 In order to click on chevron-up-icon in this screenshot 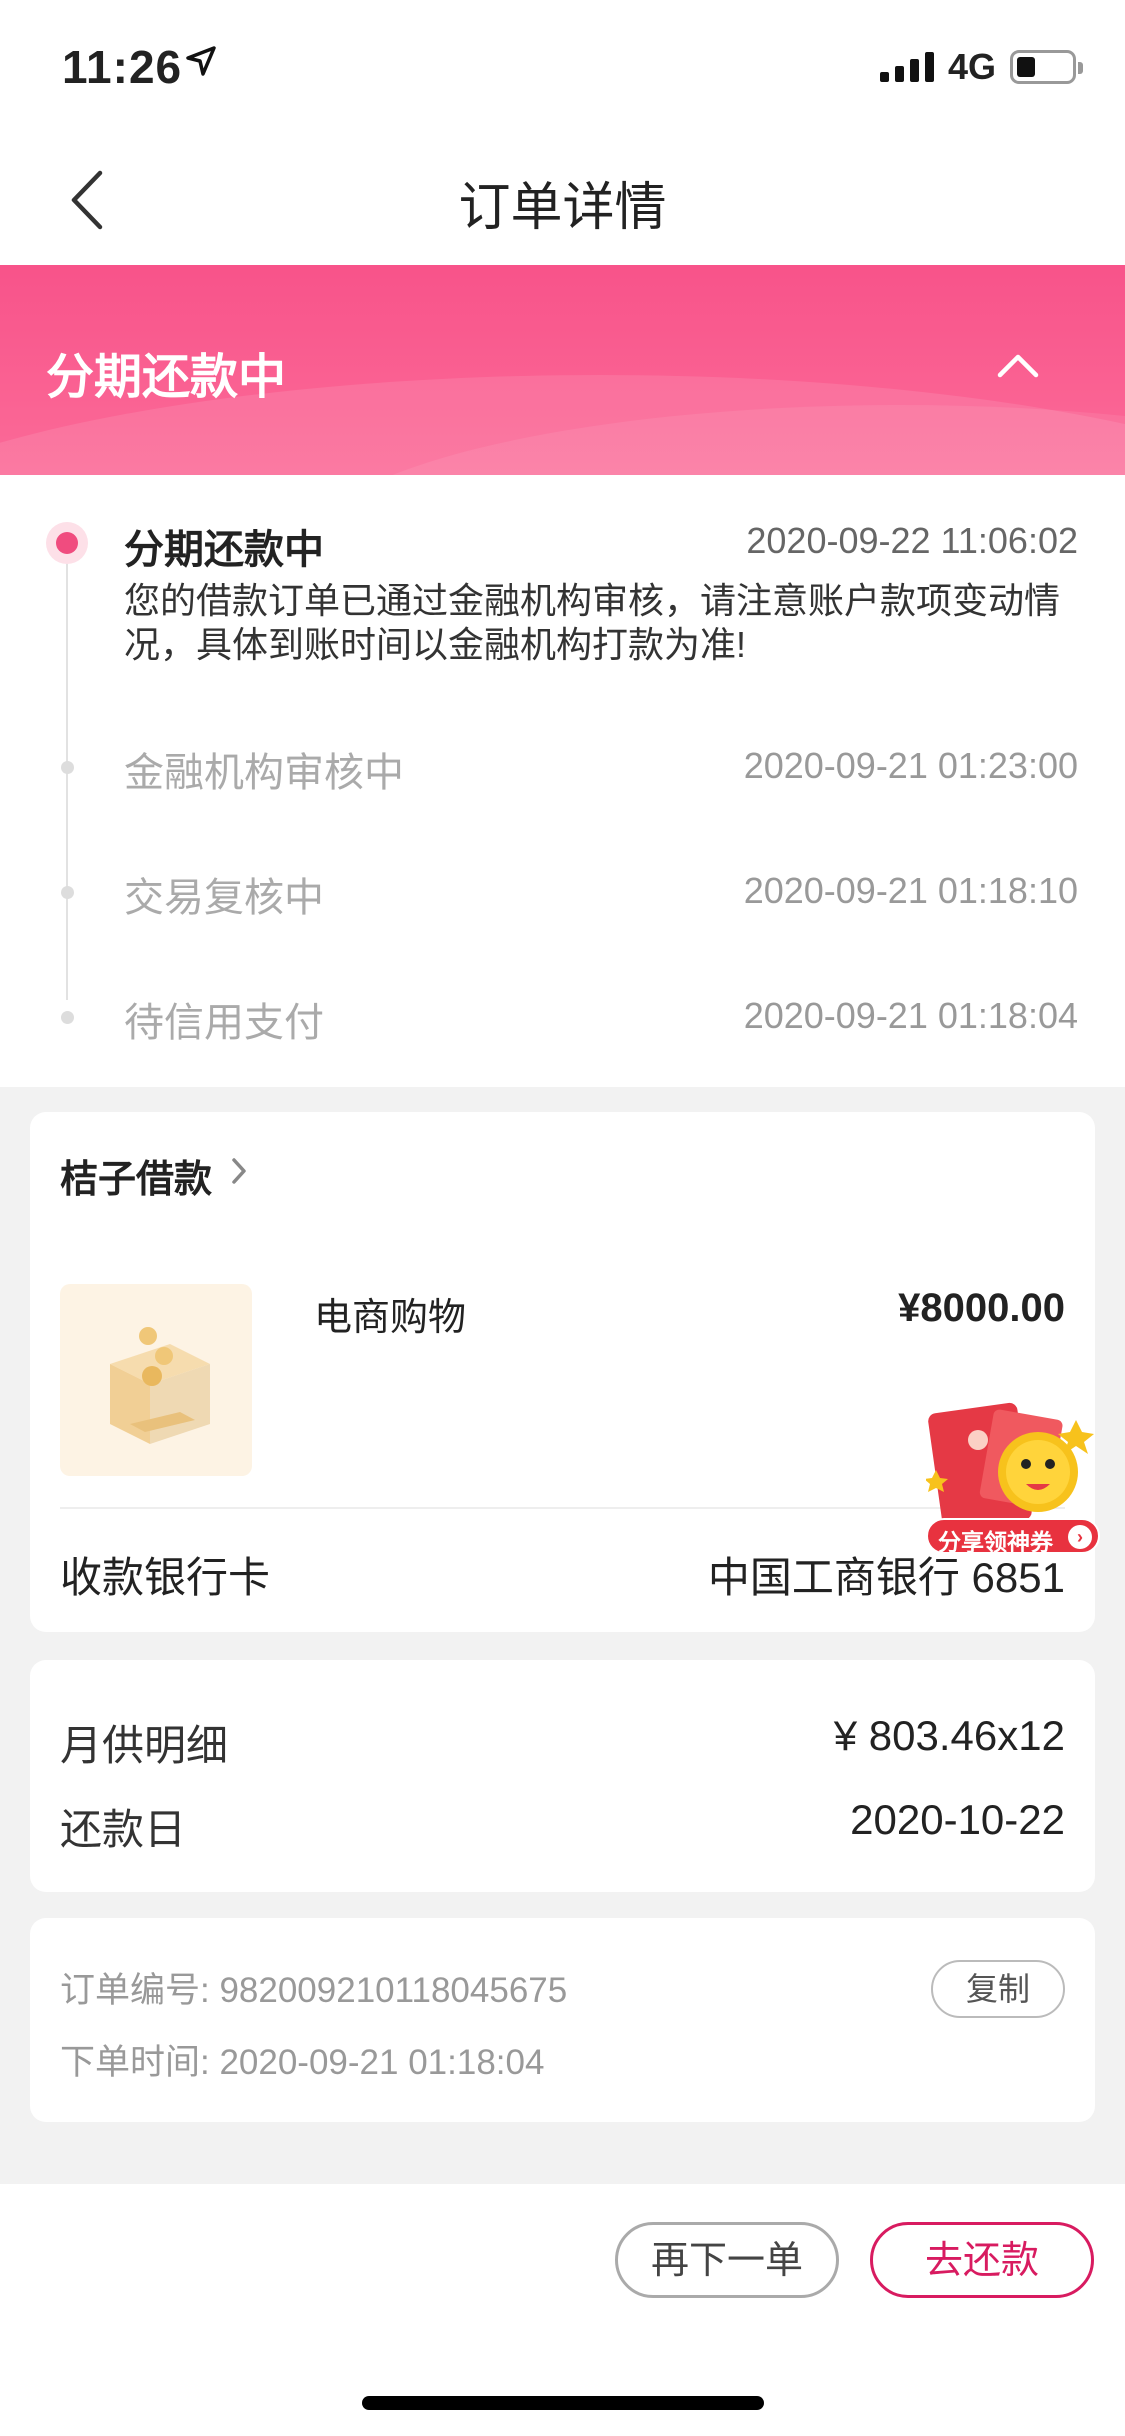, I will do `click(1018, 366)`.